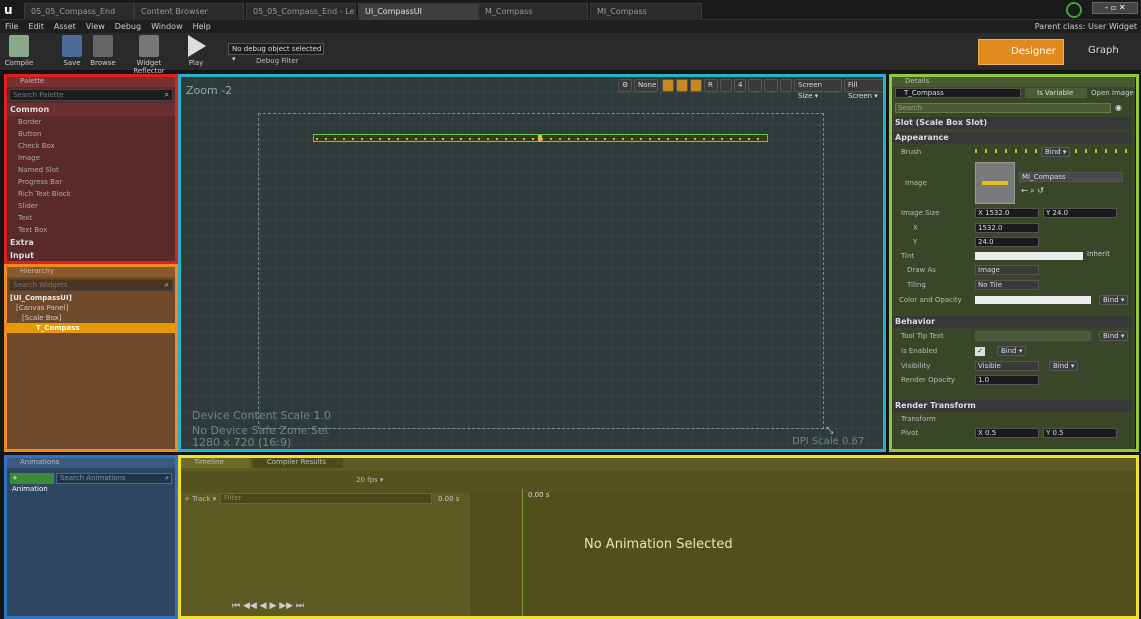 This screenshot has height=619, width=1141. Describe the element at coordinates (1114, 300) in the screenshot. I see `color-bind-button: Bind ▾` at that location.